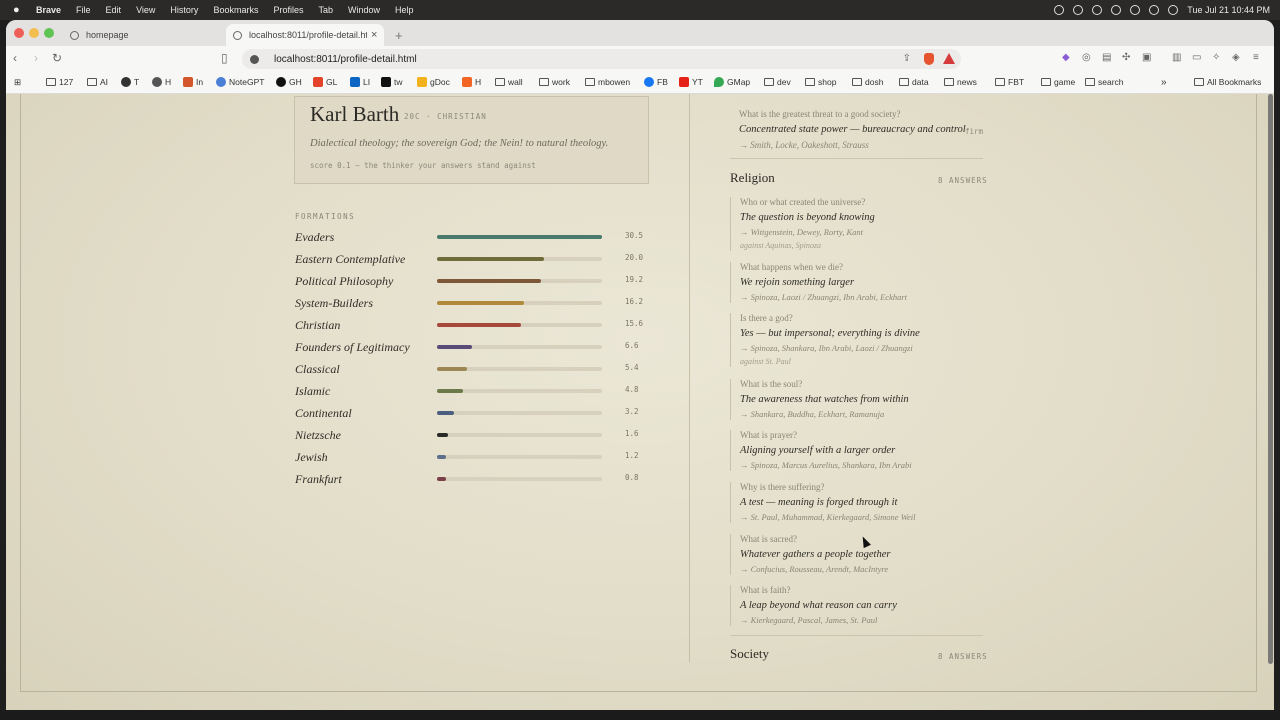  I want to click on bookmark-dev: dev, so click(777, 82).